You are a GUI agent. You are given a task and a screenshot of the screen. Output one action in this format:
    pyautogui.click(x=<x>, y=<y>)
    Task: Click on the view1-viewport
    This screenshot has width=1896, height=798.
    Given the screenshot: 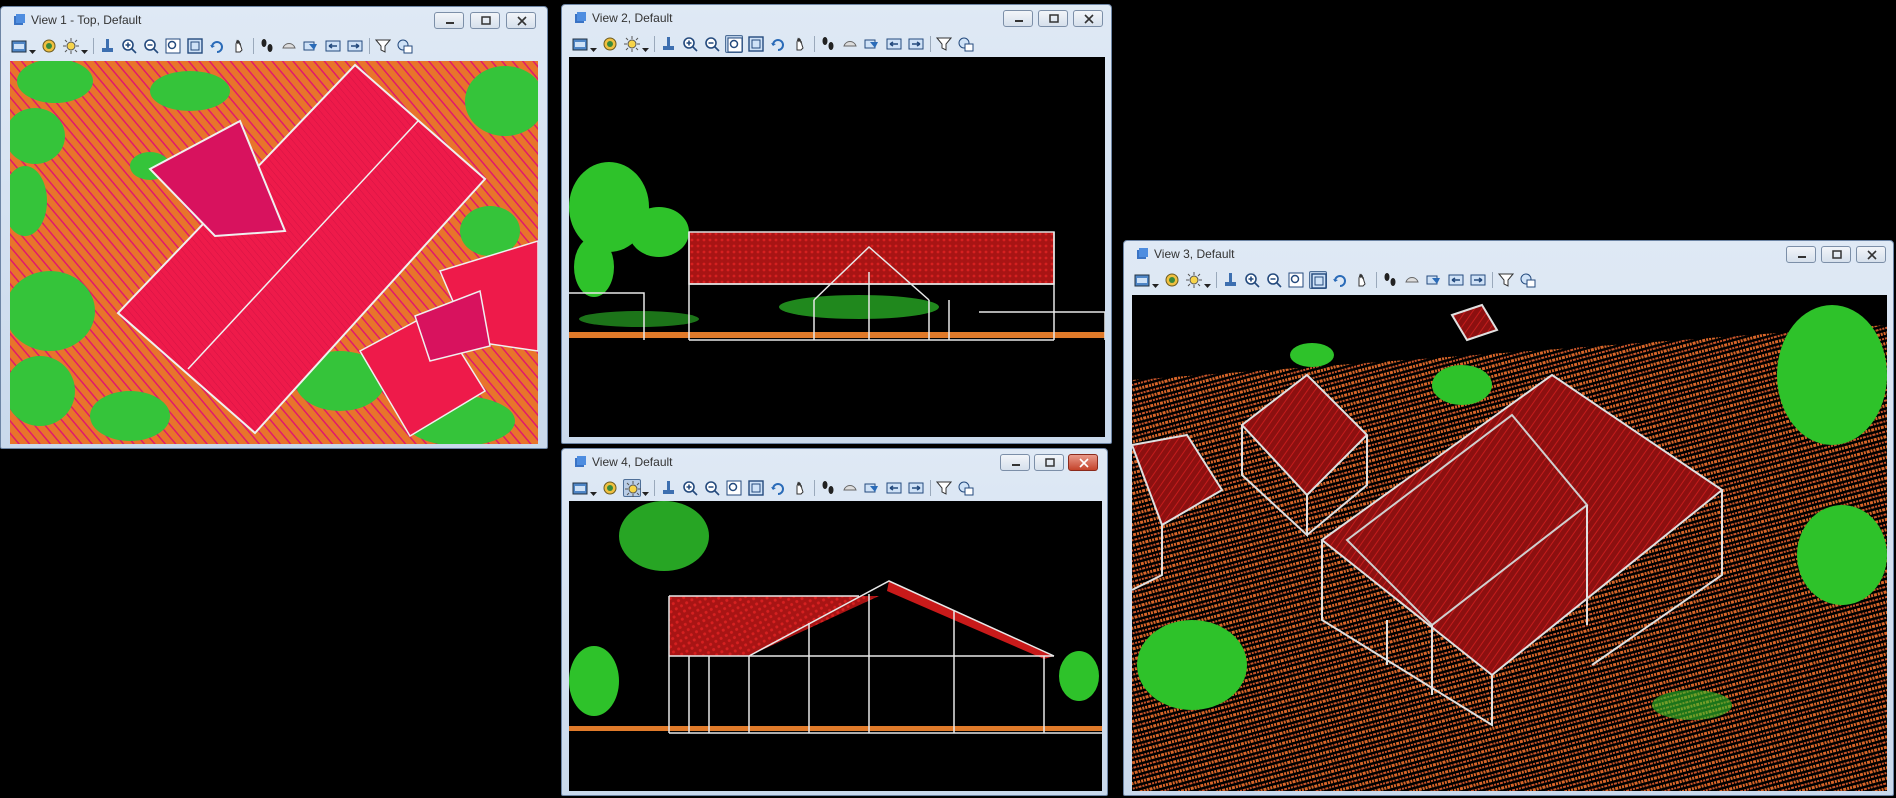 What is the action you would take?
    pyautogui.click(x=274, y=252)
    